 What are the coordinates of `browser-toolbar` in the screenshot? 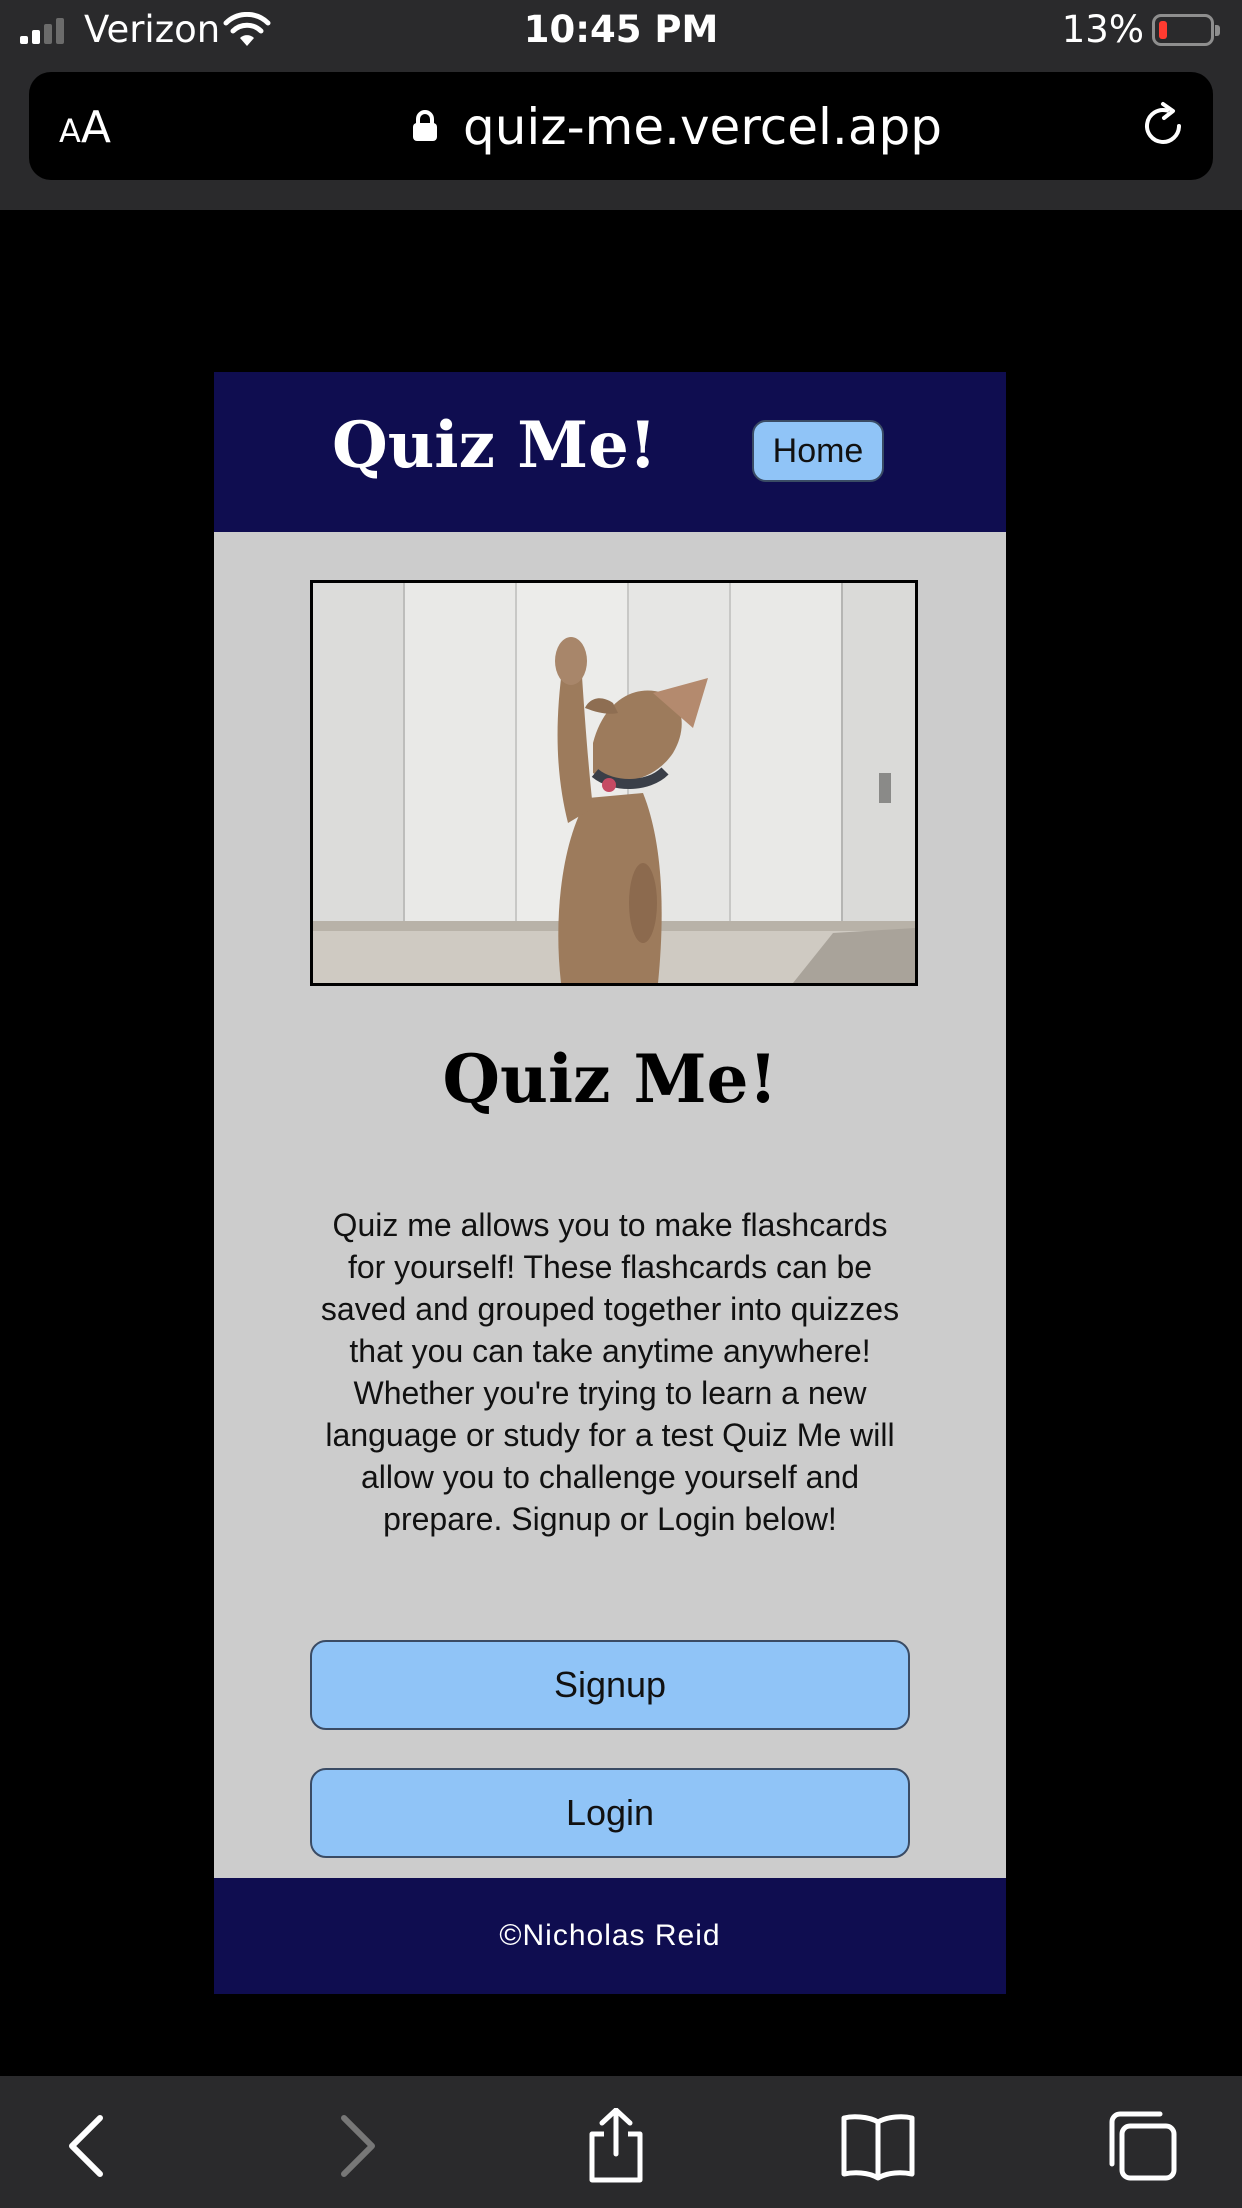 It's located at (621, 2142).